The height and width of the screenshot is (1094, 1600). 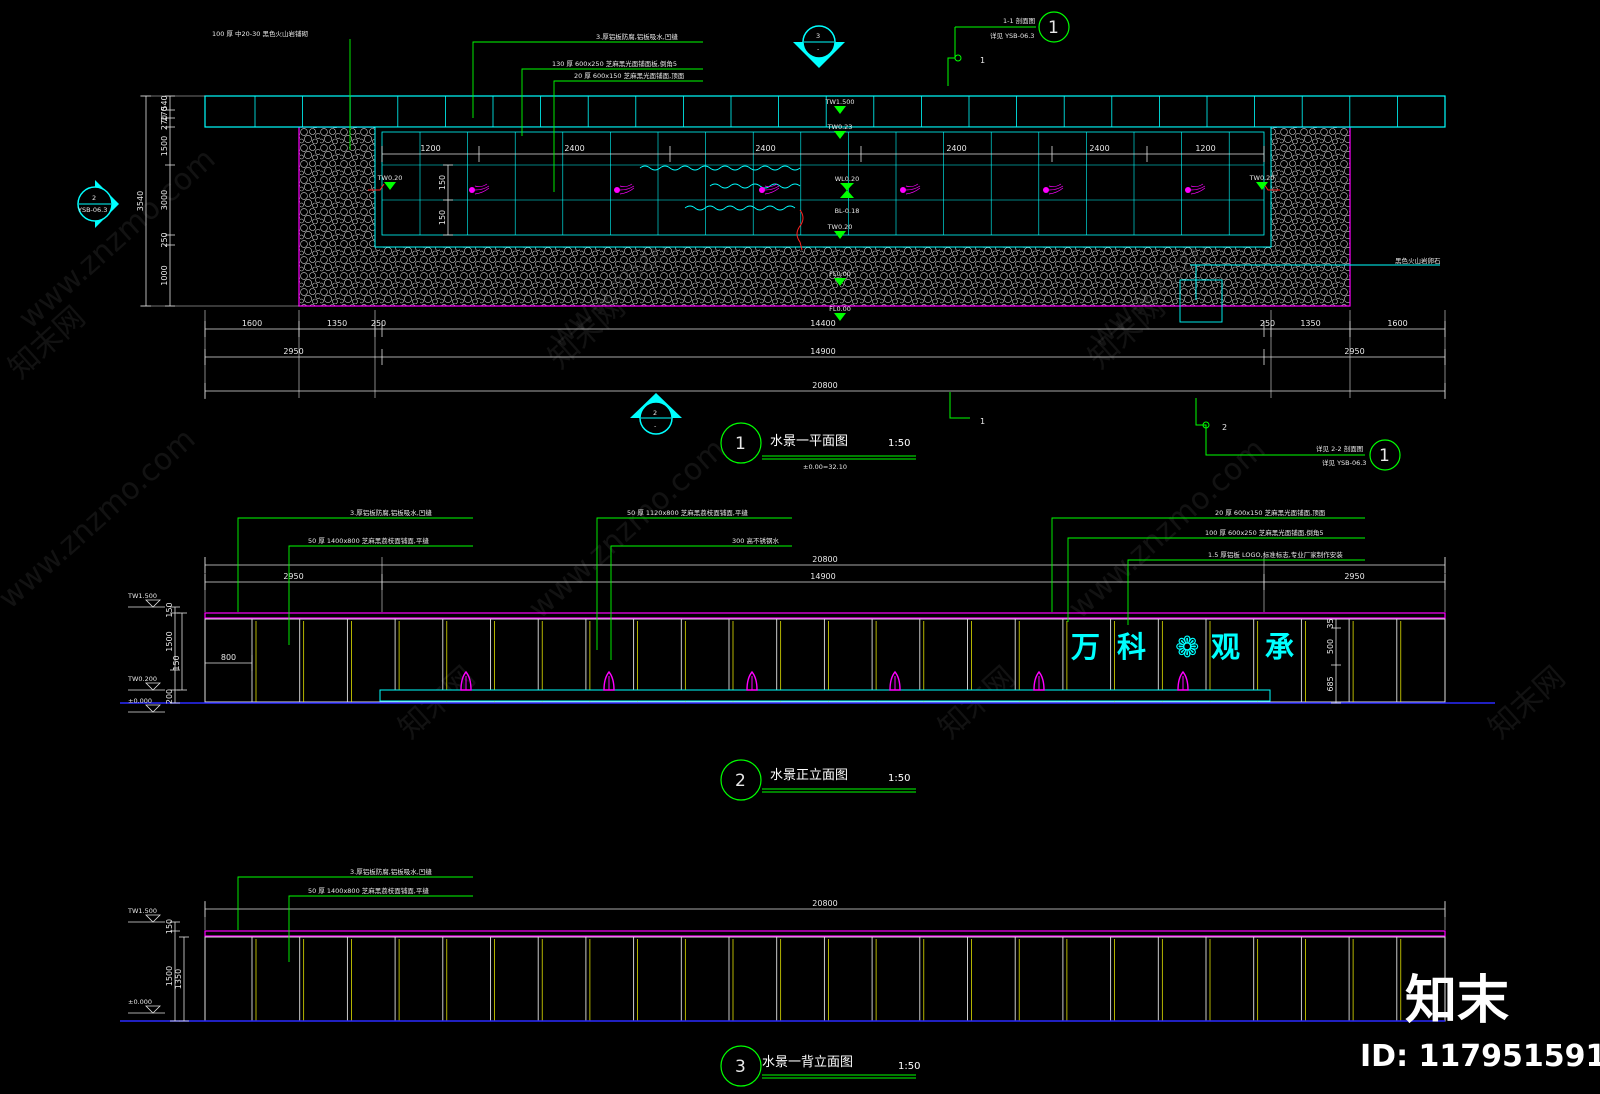 I want to click on back-title-block: 3 水景一背立面图 1:50, so click(x=820, y=1066).